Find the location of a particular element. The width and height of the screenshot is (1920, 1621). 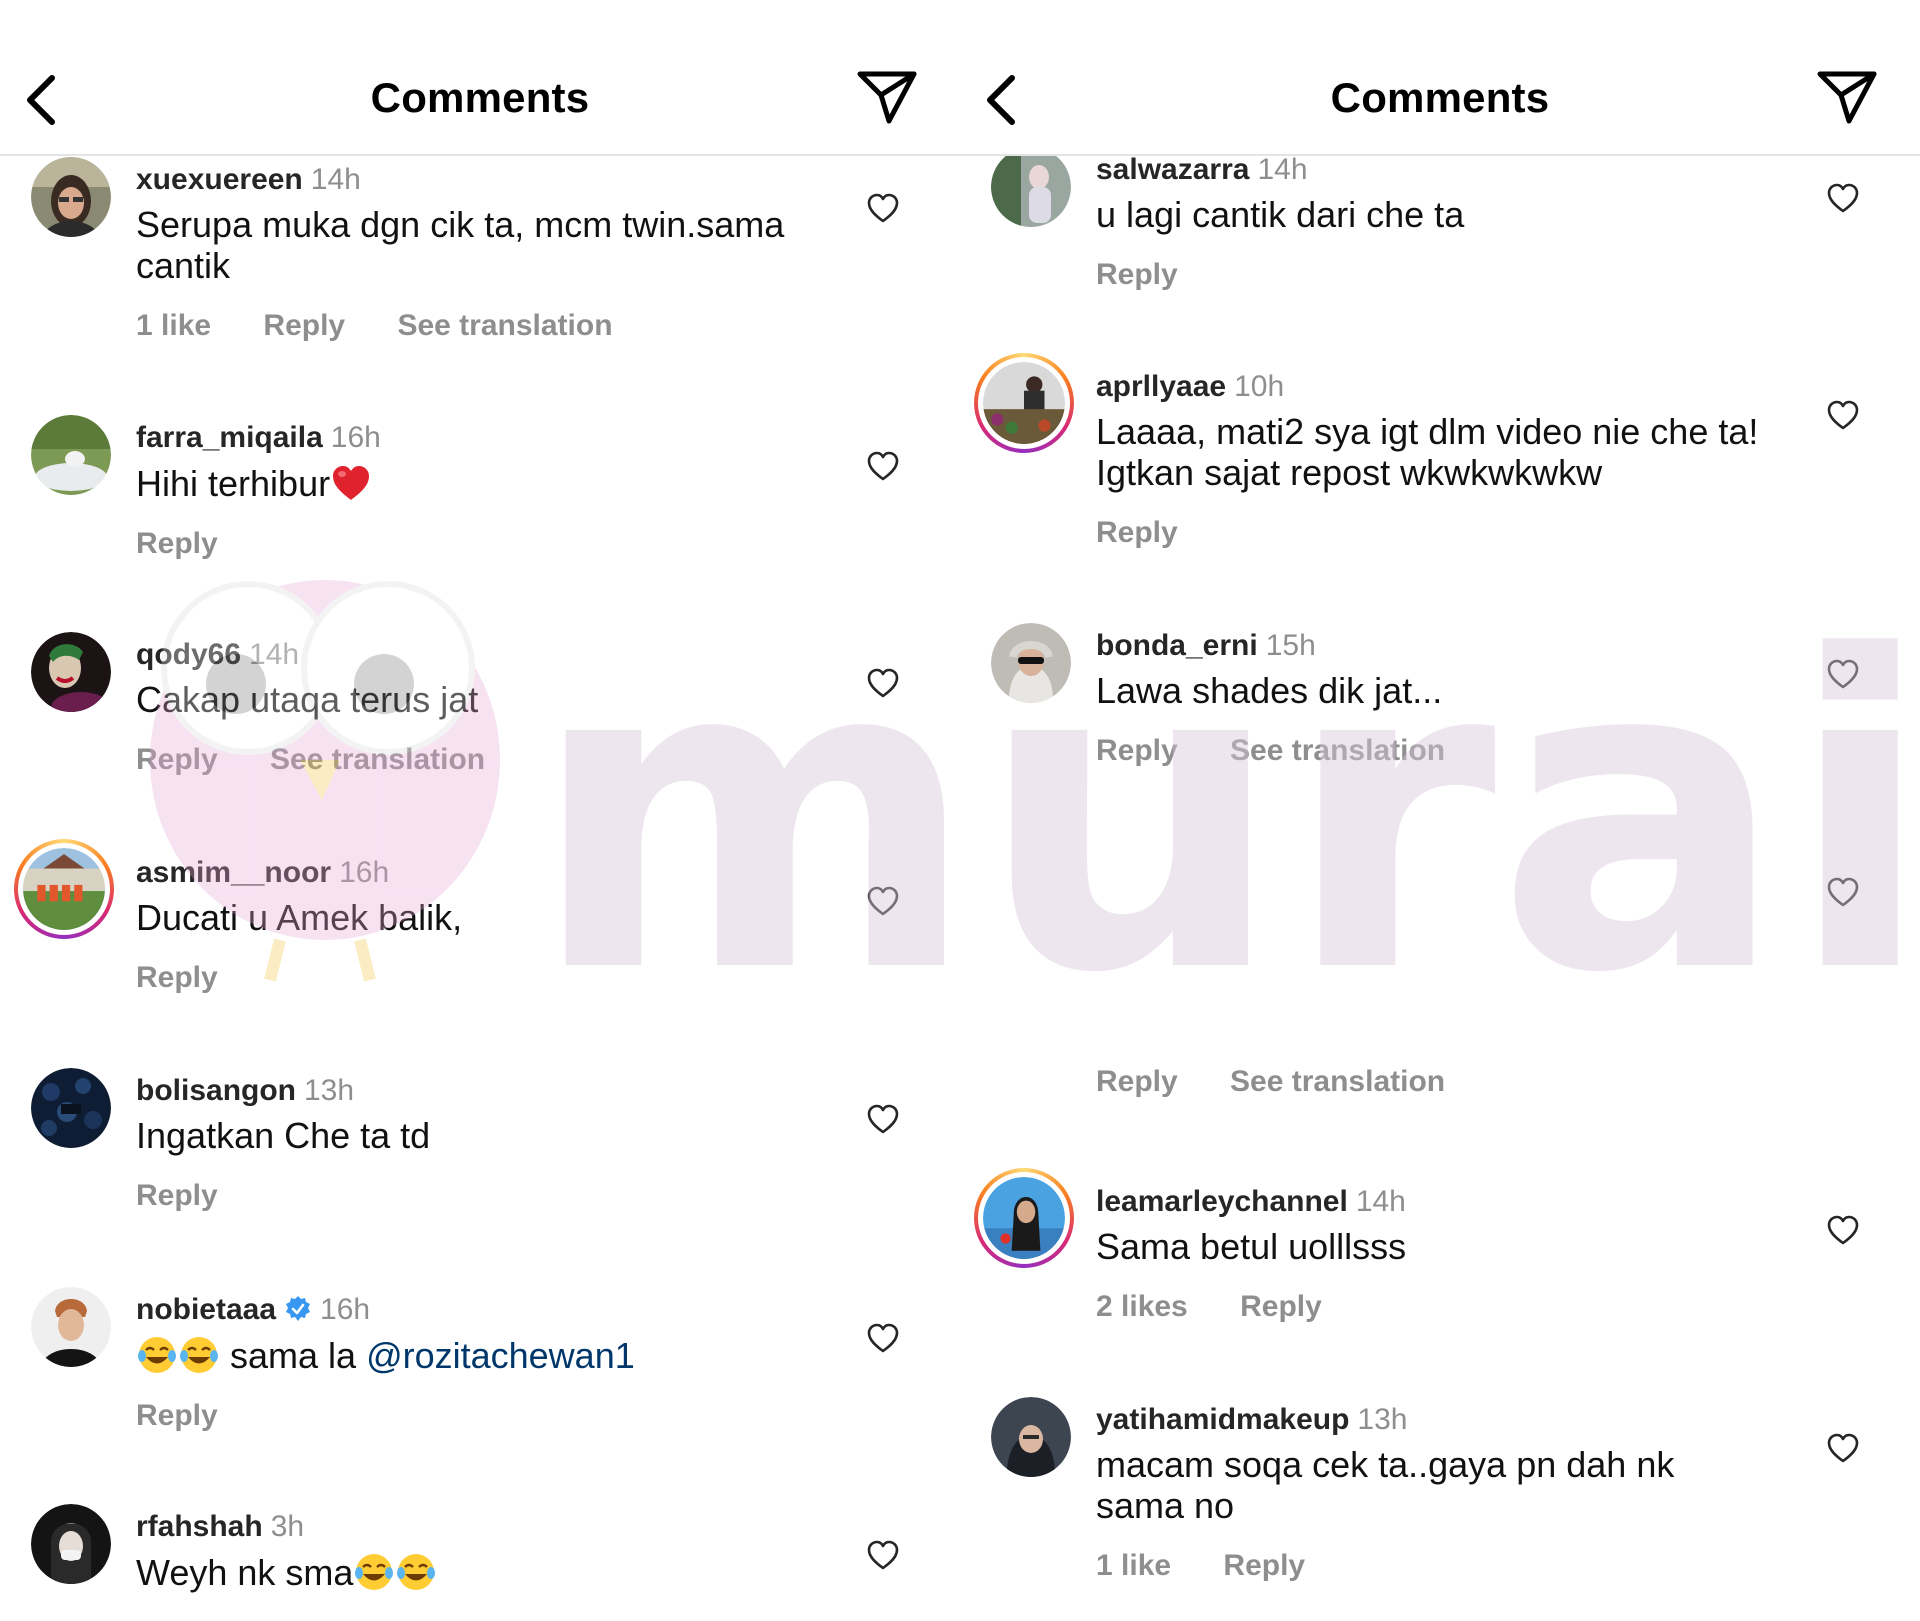

username: bolisangon is located at coordinates (216, 1090).